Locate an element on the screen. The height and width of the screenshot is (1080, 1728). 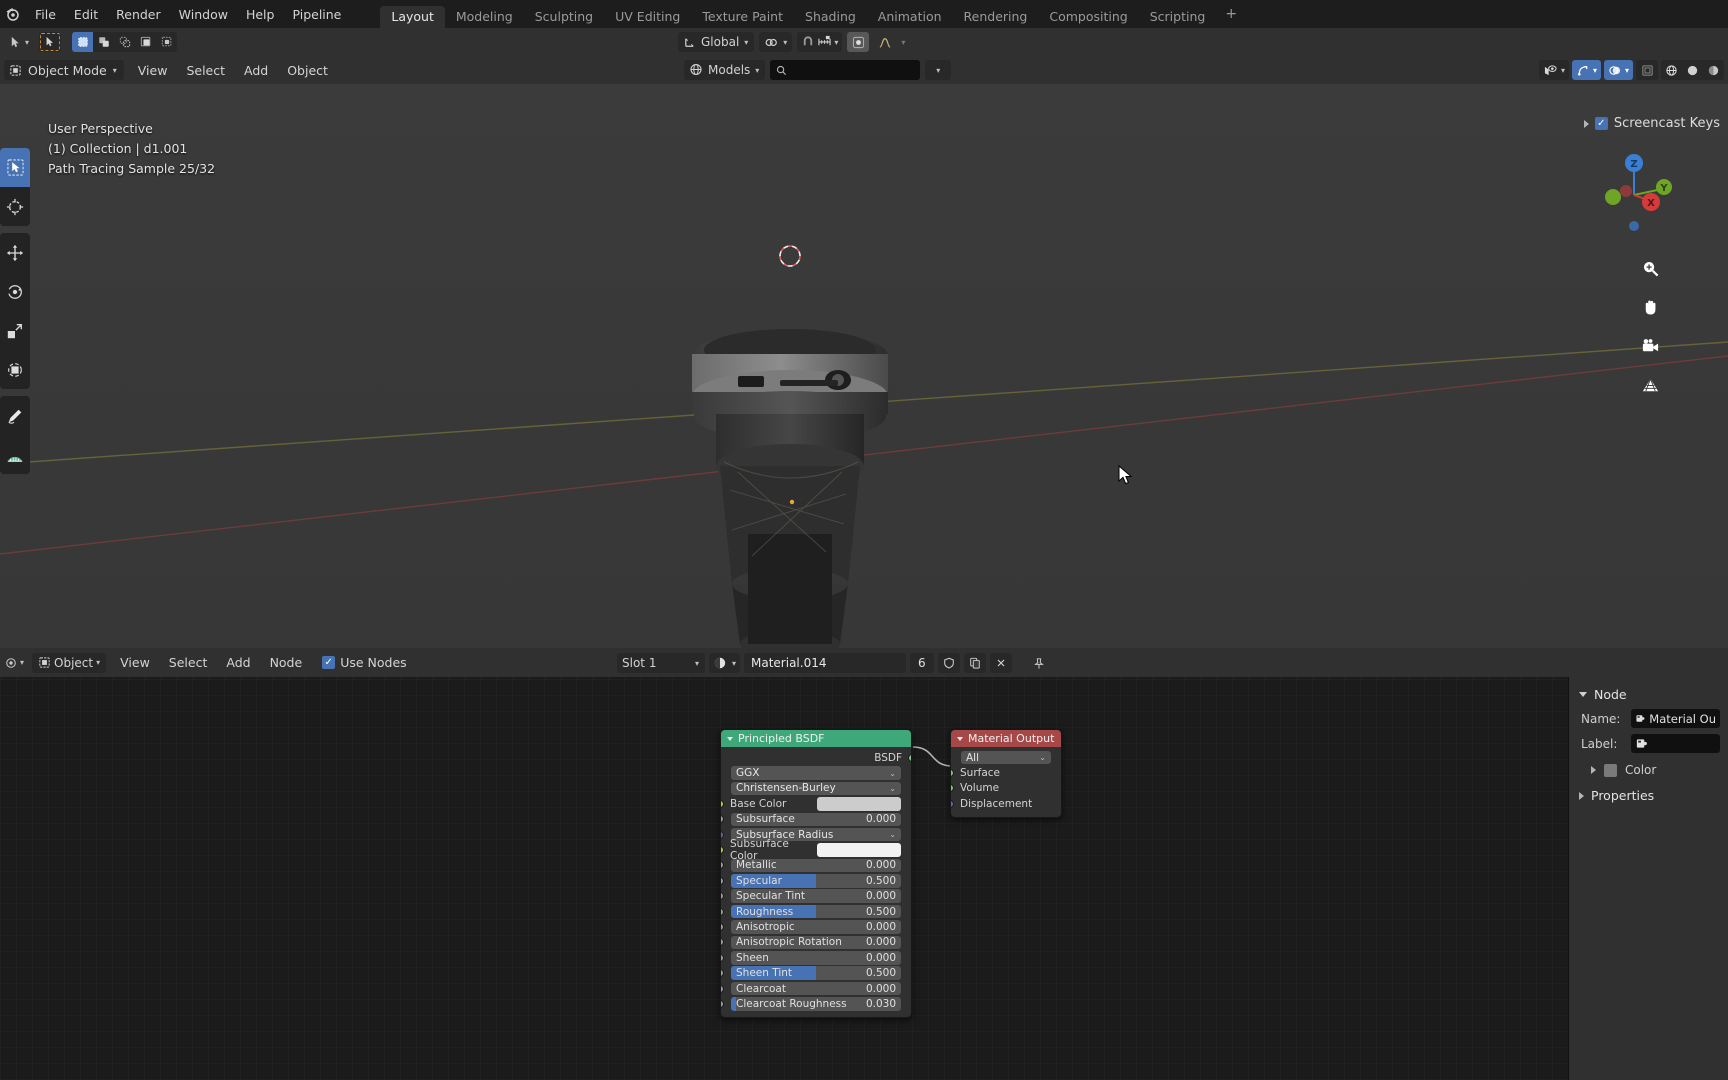
node-enum-row: Christensen-Burley ⌄ is located at coordinates (816, 788).